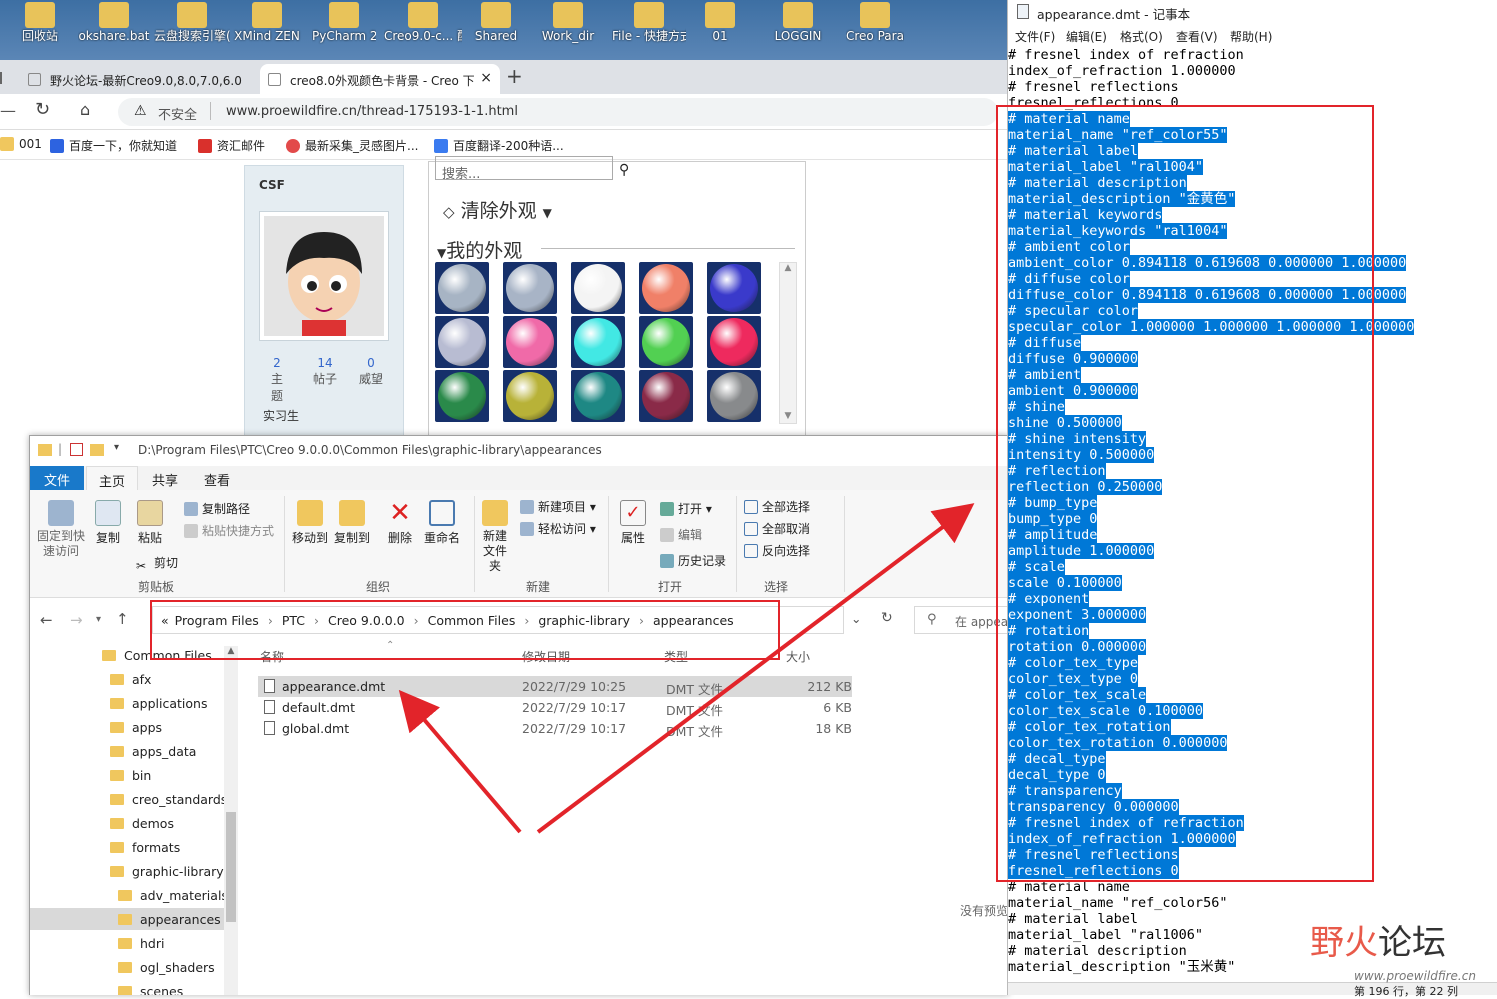  I want to click on watermark-logo: 野火论坛 www.proewildfire.cn, so click(1400, 950).